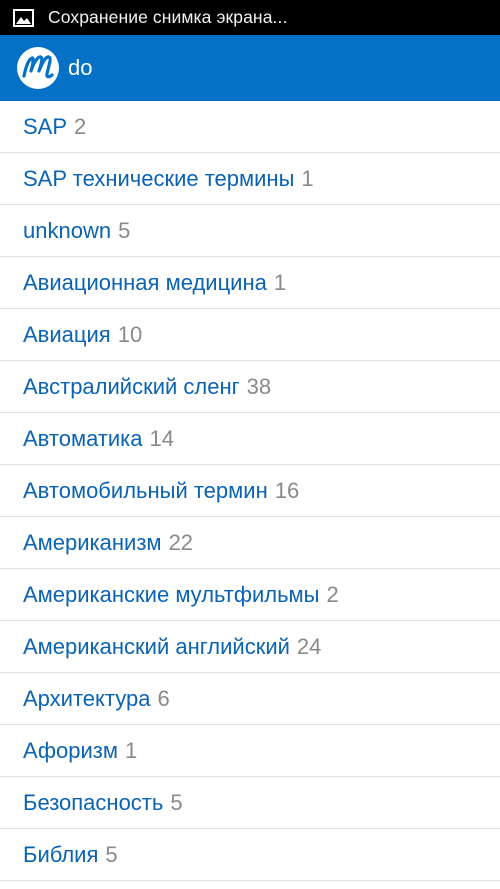  I want to click on list-item: Американский английский 24, so click(250, 647).